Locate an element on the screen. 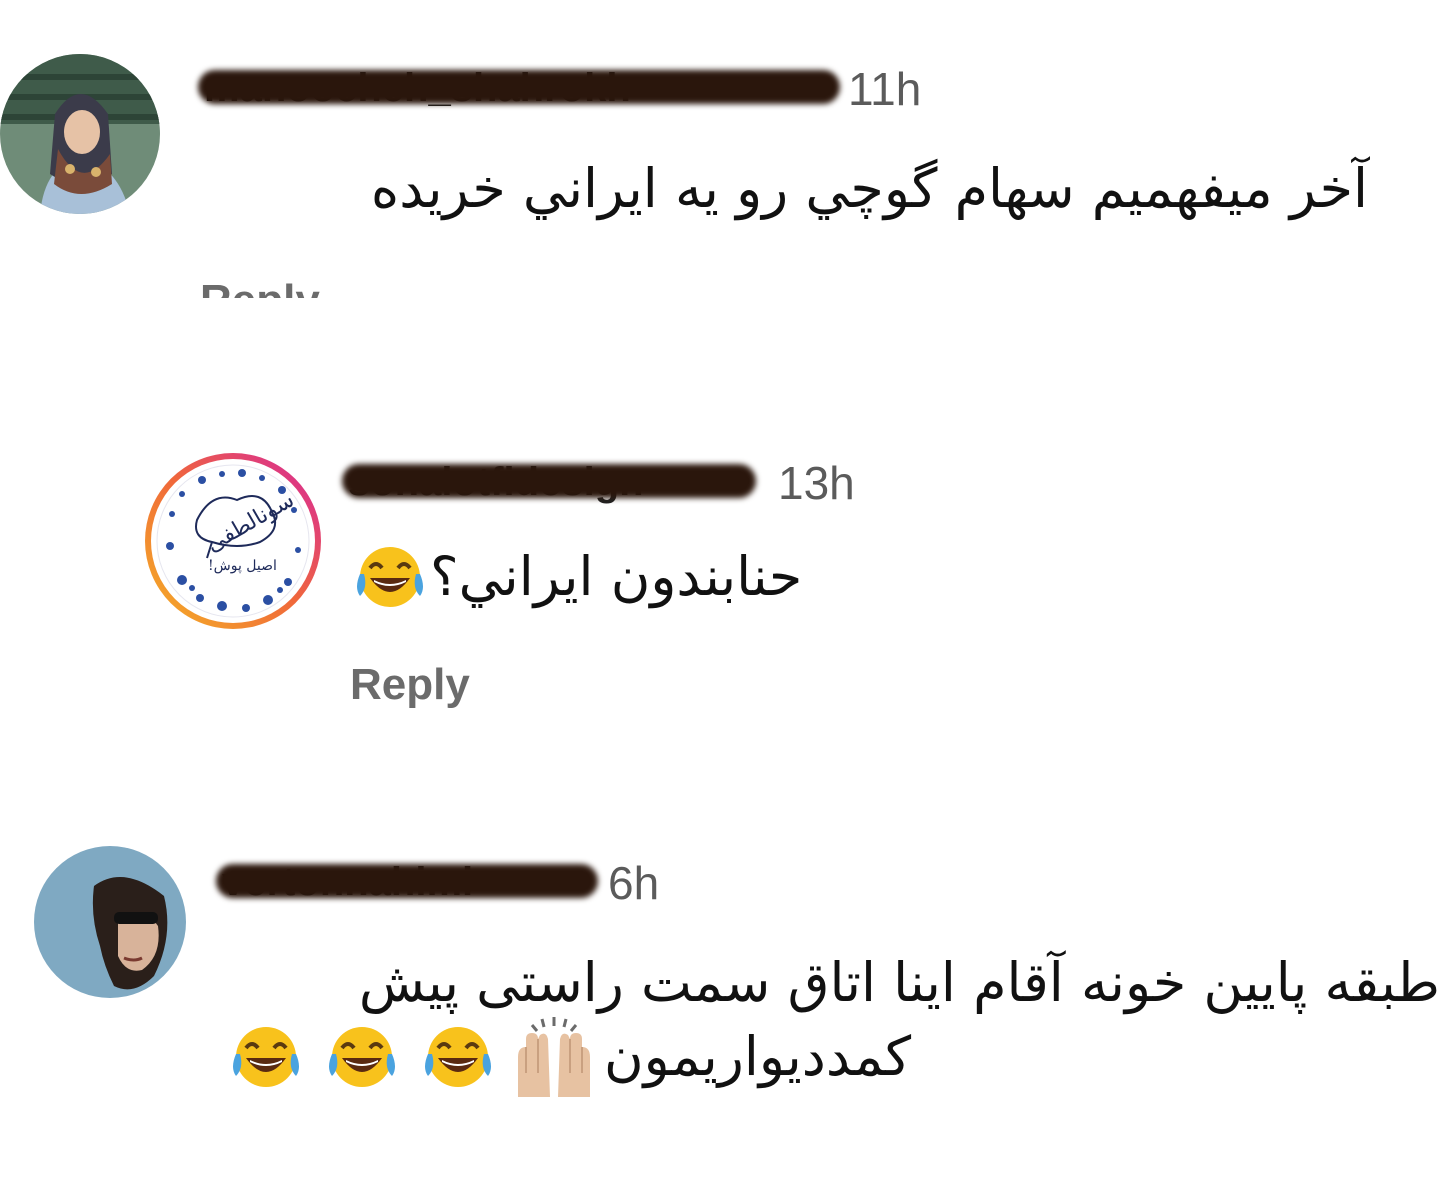 The image size is (1440, 1184). reply-clip: Reply is located at coordinates (300, 285).